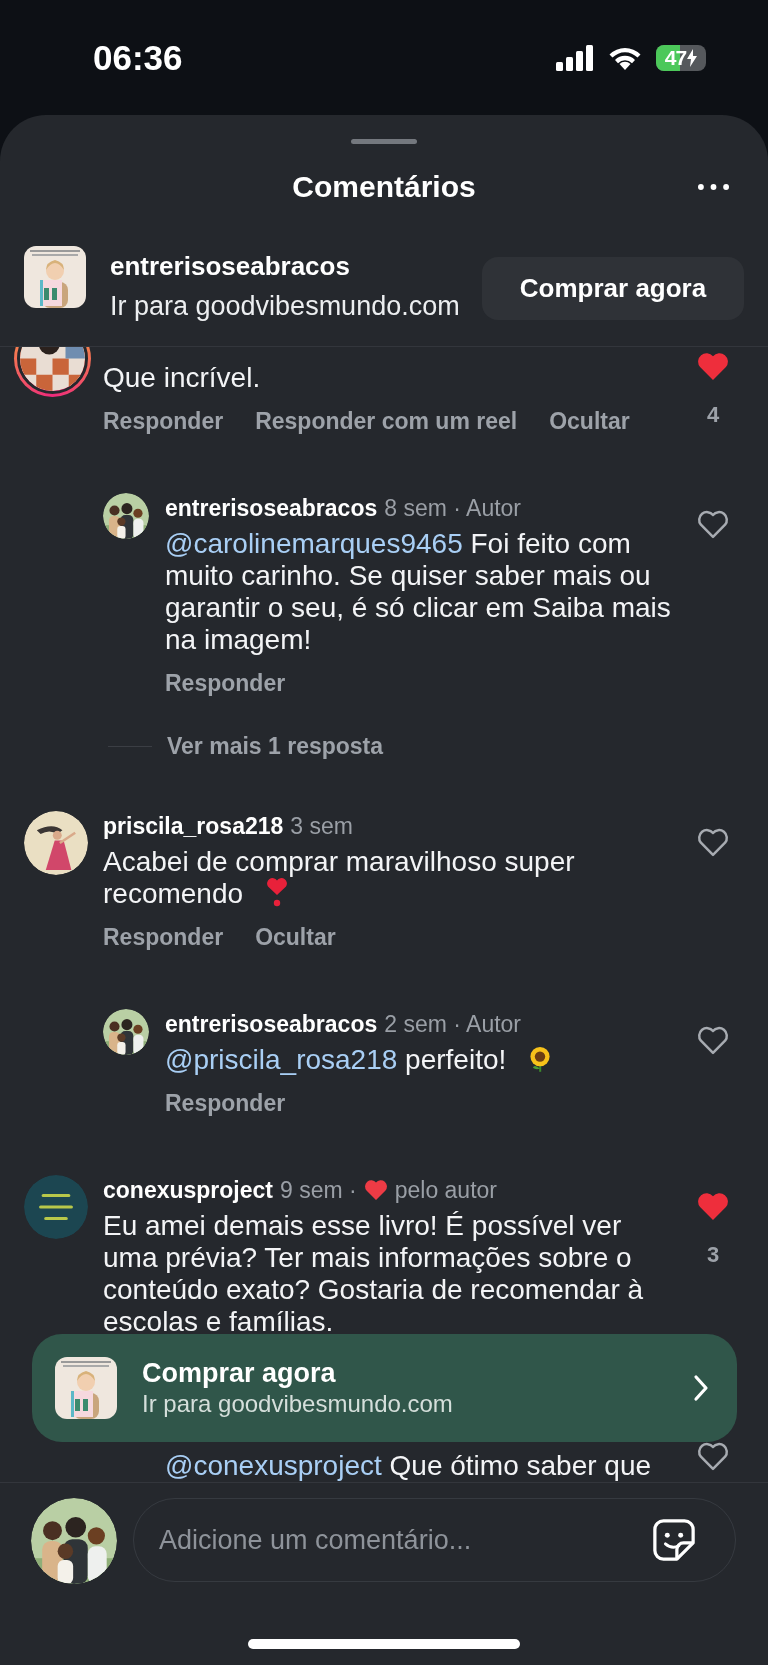 This screenshot has width=768, height=1665. What do you see at coordinates (384, 1388) in the screenshot?
I see `shop-banner: Comprar agora Ir para goodvibesmundo.com` at bounding box center [384, 1388].